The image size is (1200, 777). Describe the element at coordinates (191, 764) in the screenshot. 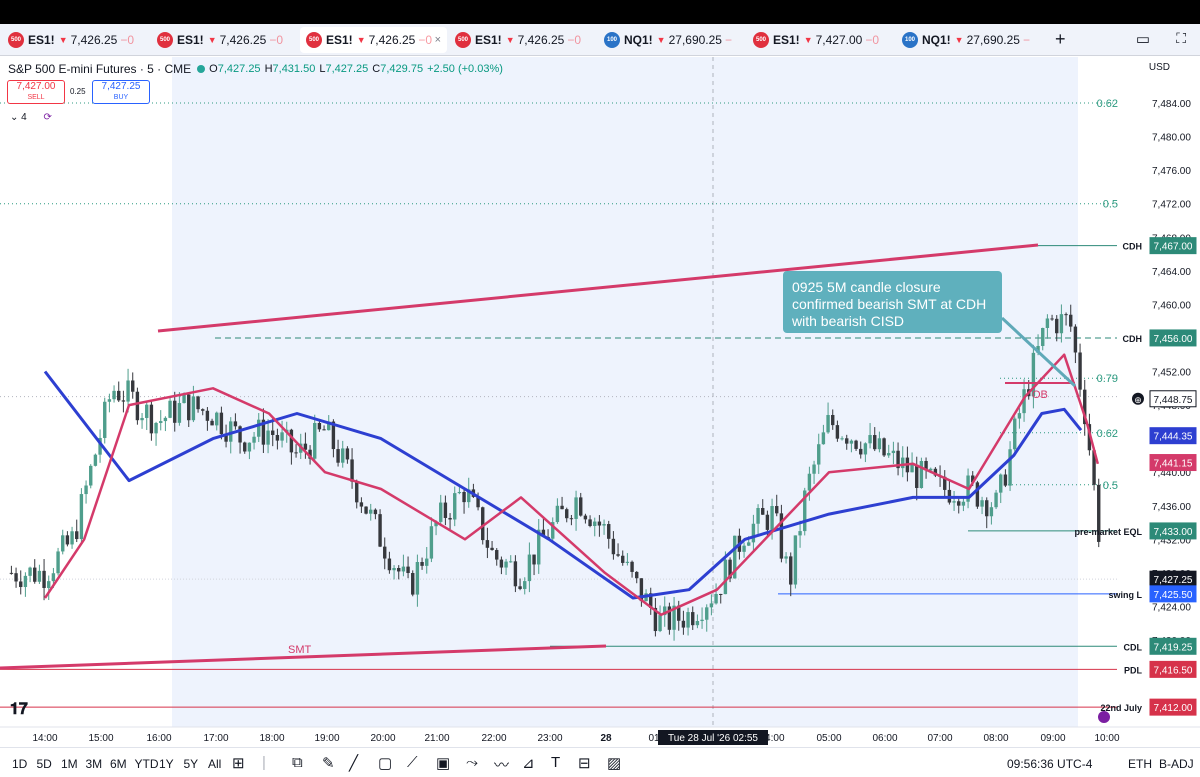

I see `range-5y: 5Y` at that location.